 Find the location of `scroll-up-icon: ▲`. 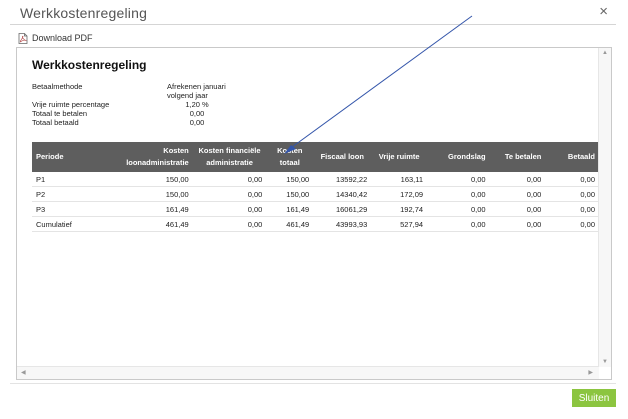

scroll-up-icon: ▲ is located at coordinates (605, 53).